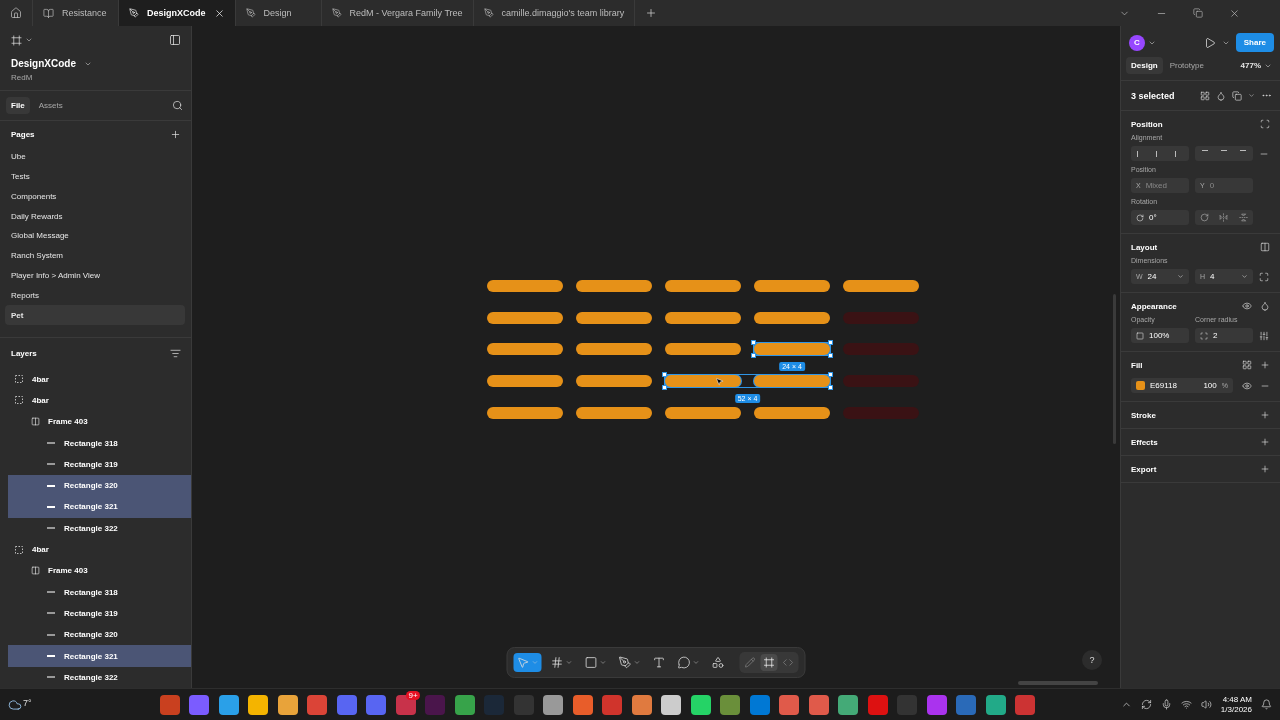  What do you see at coordinates (1266, 704) in the screenshot?
I see `bell-icon` at bounding box center [1266, 704].